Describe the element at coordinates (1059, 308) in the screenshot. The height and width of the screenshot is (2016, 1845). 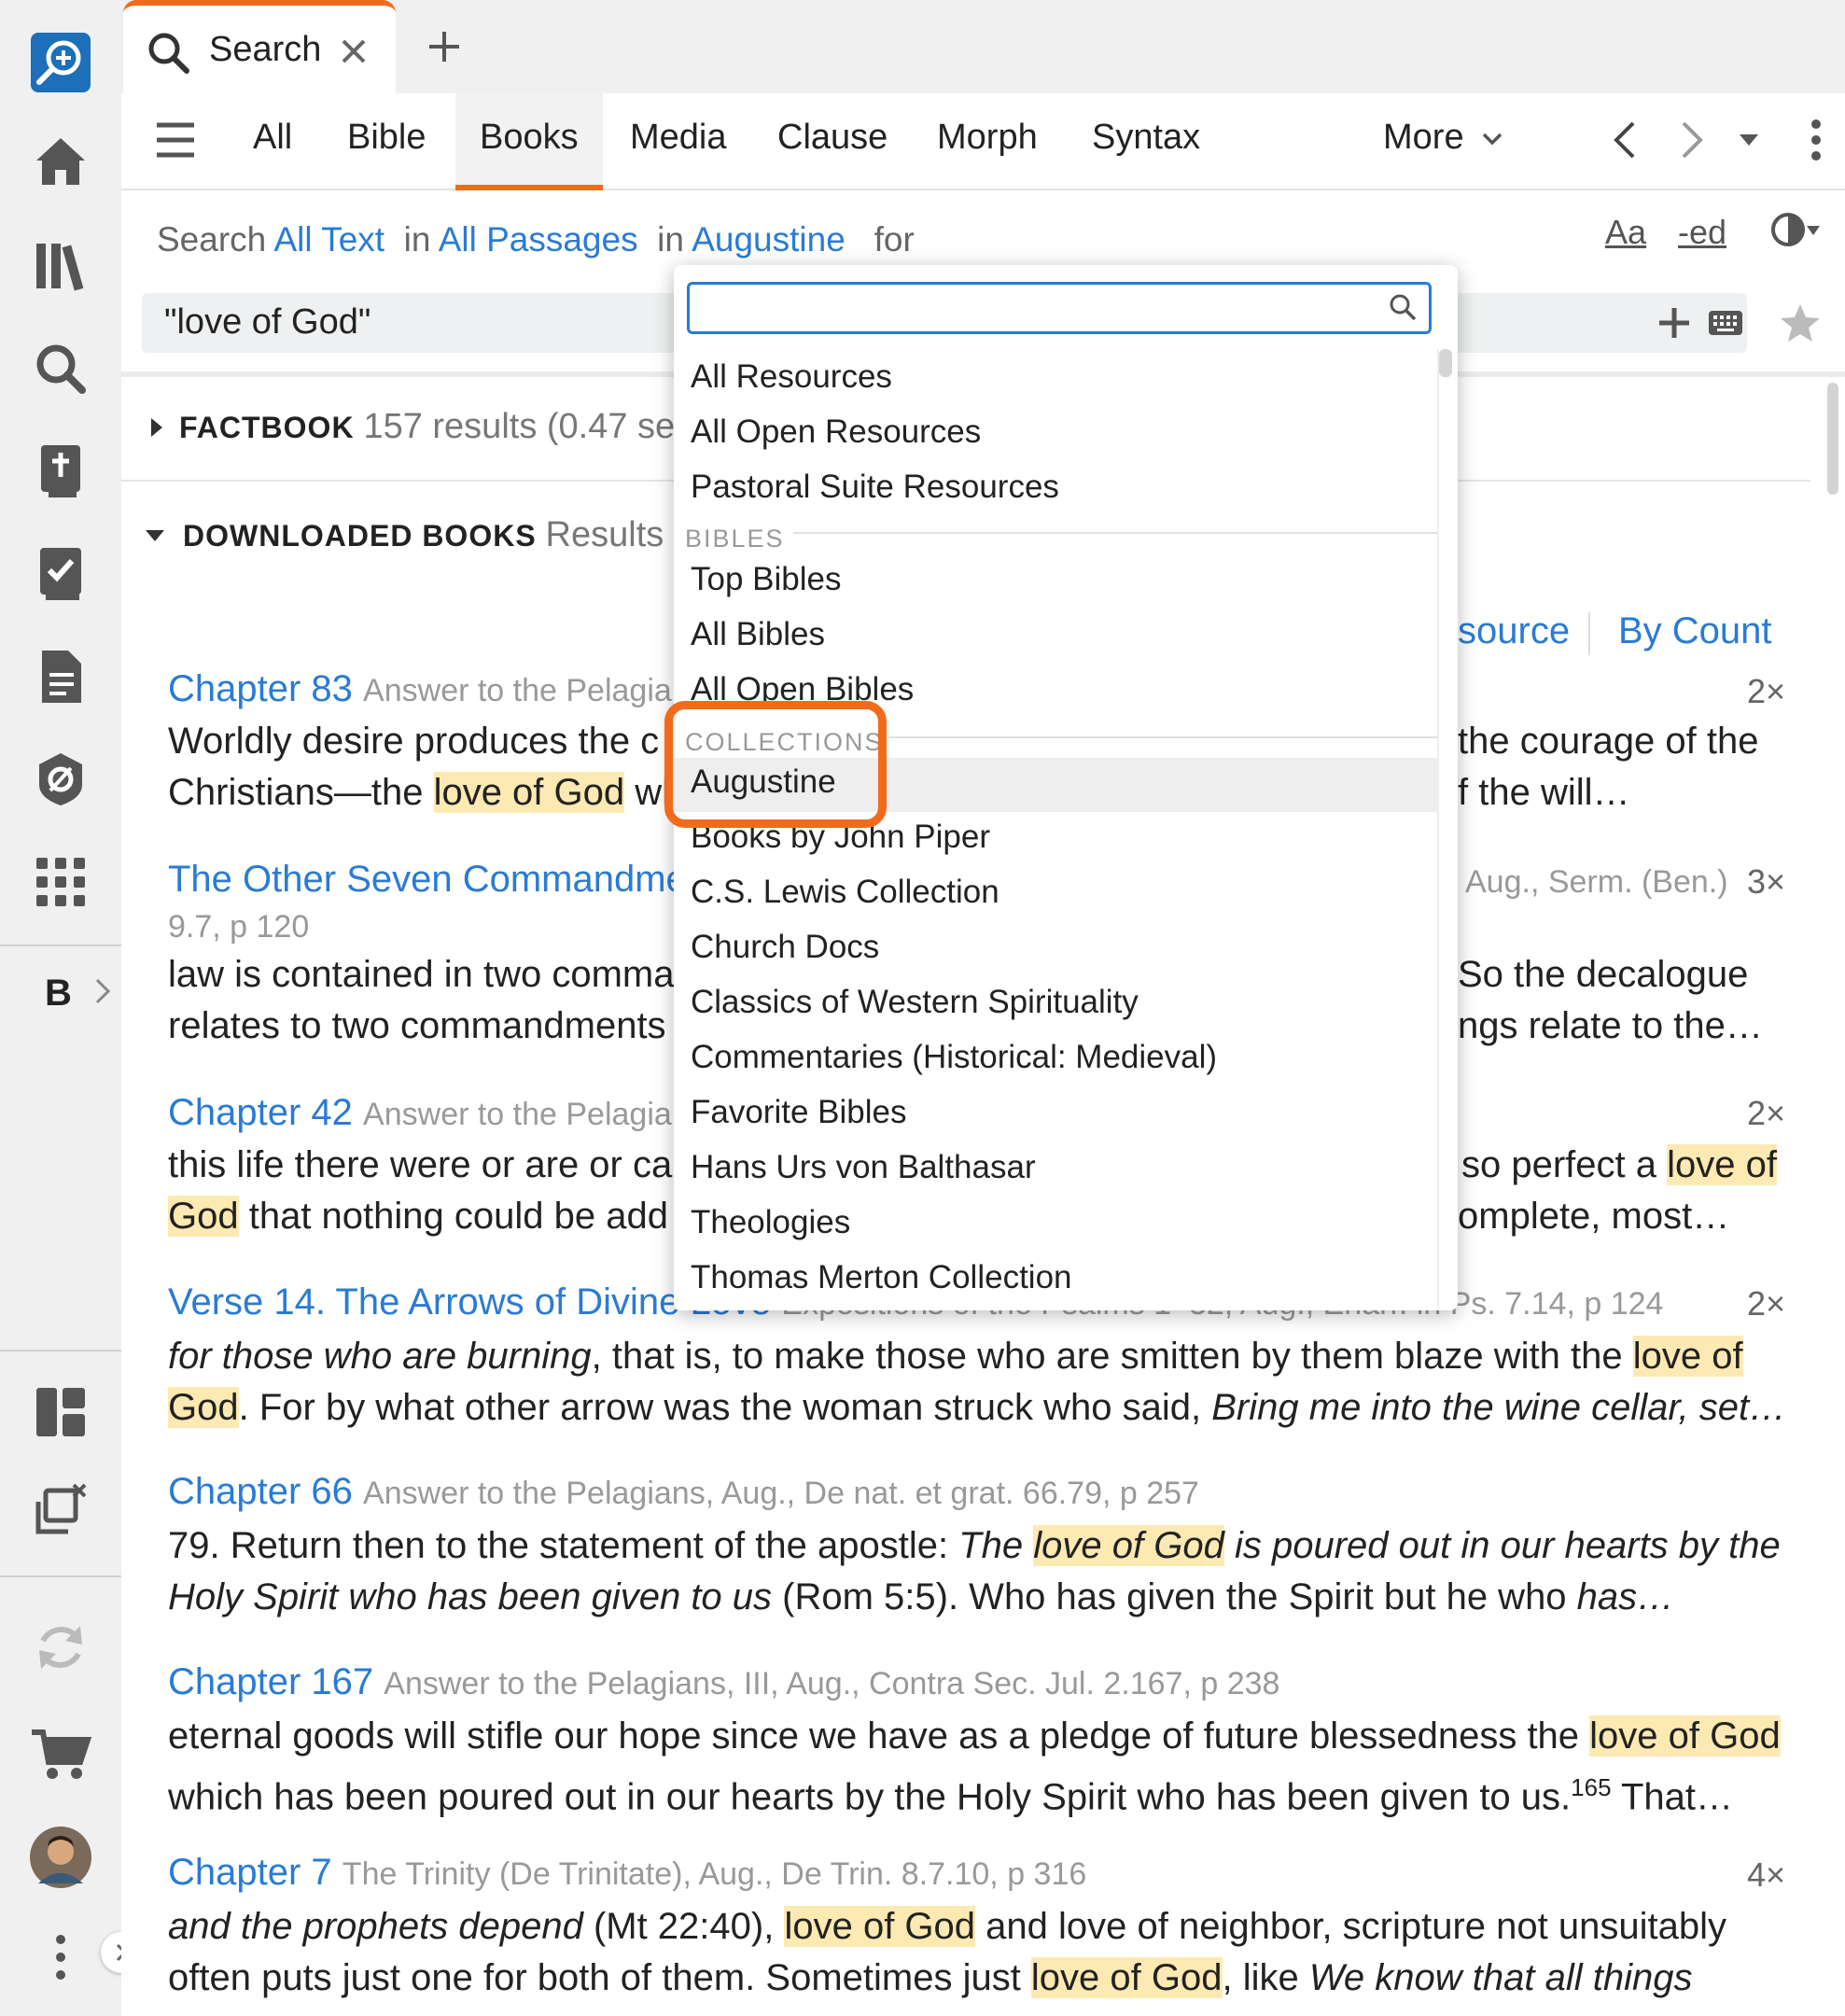
I see `dropdown-search-input` at that location.